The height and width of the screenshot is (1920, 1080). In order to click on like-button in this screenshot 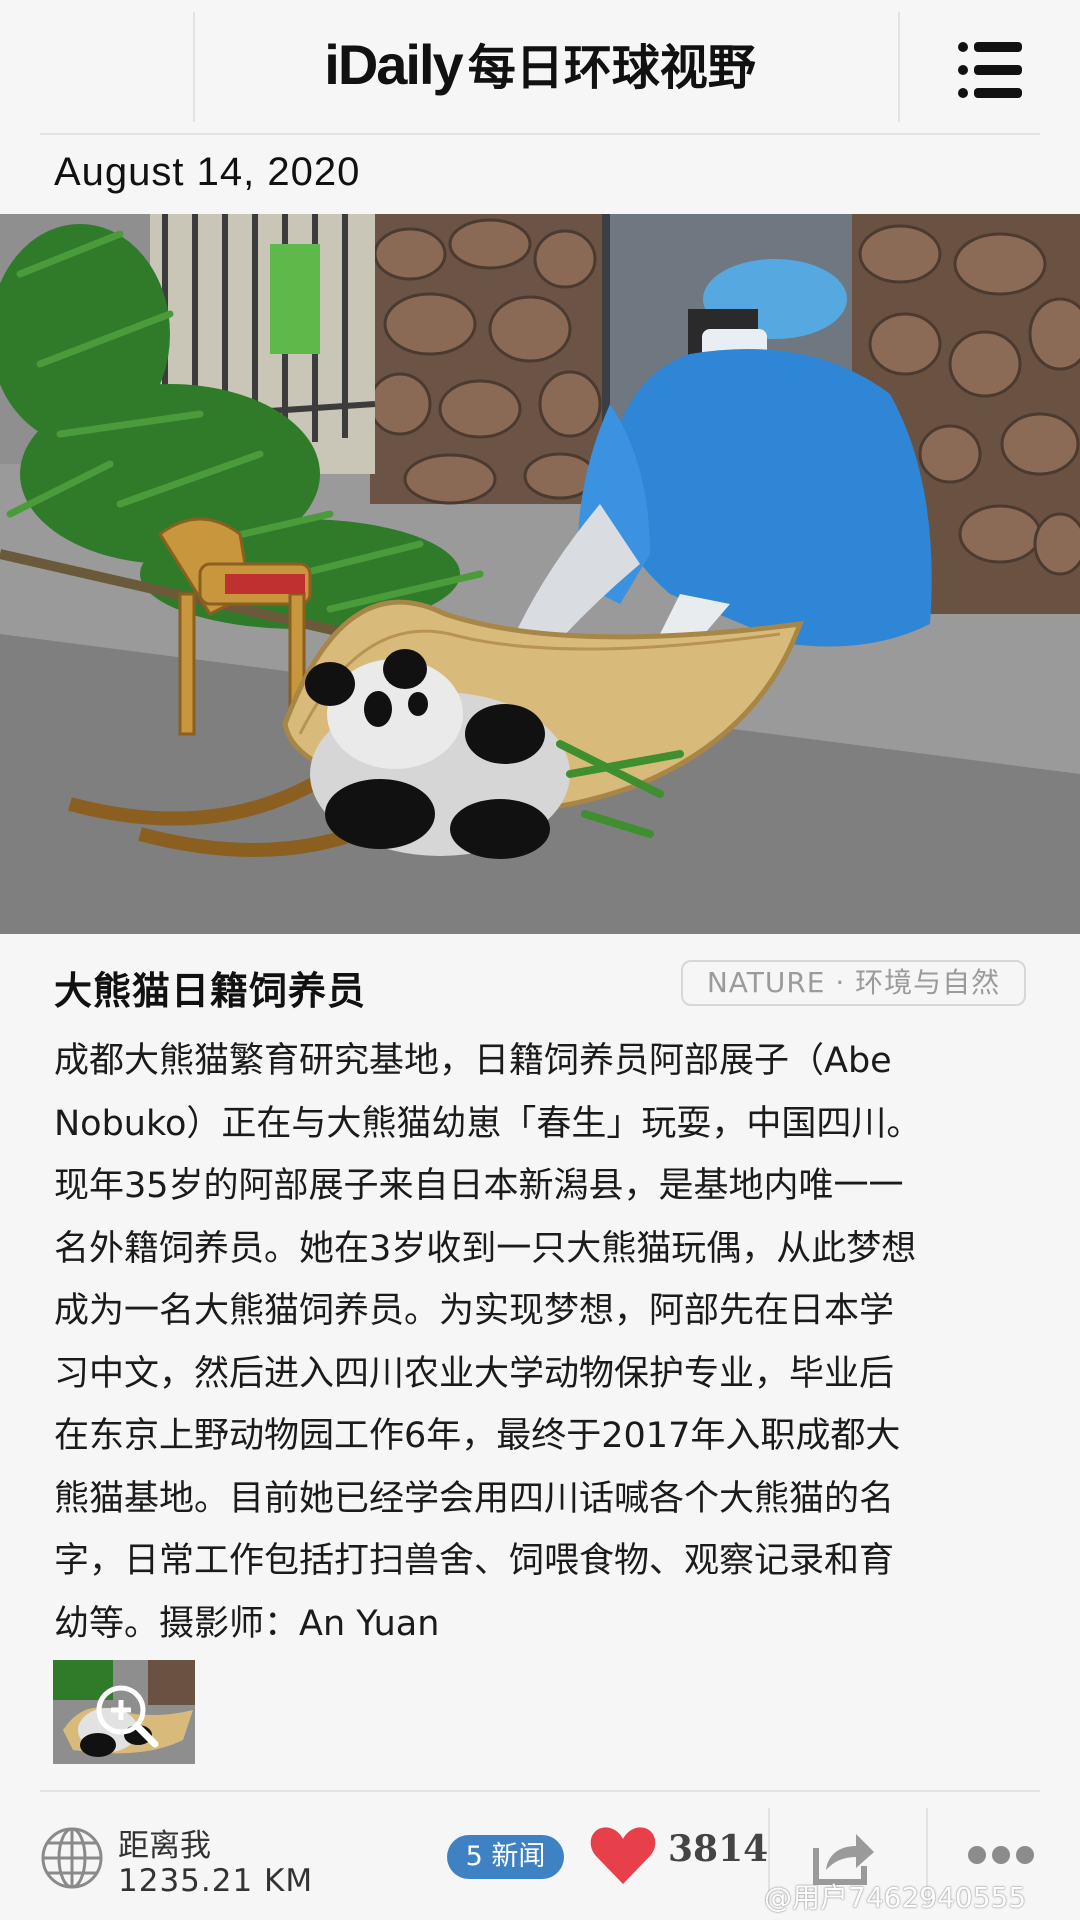, I will do `click(623, 1856)`.